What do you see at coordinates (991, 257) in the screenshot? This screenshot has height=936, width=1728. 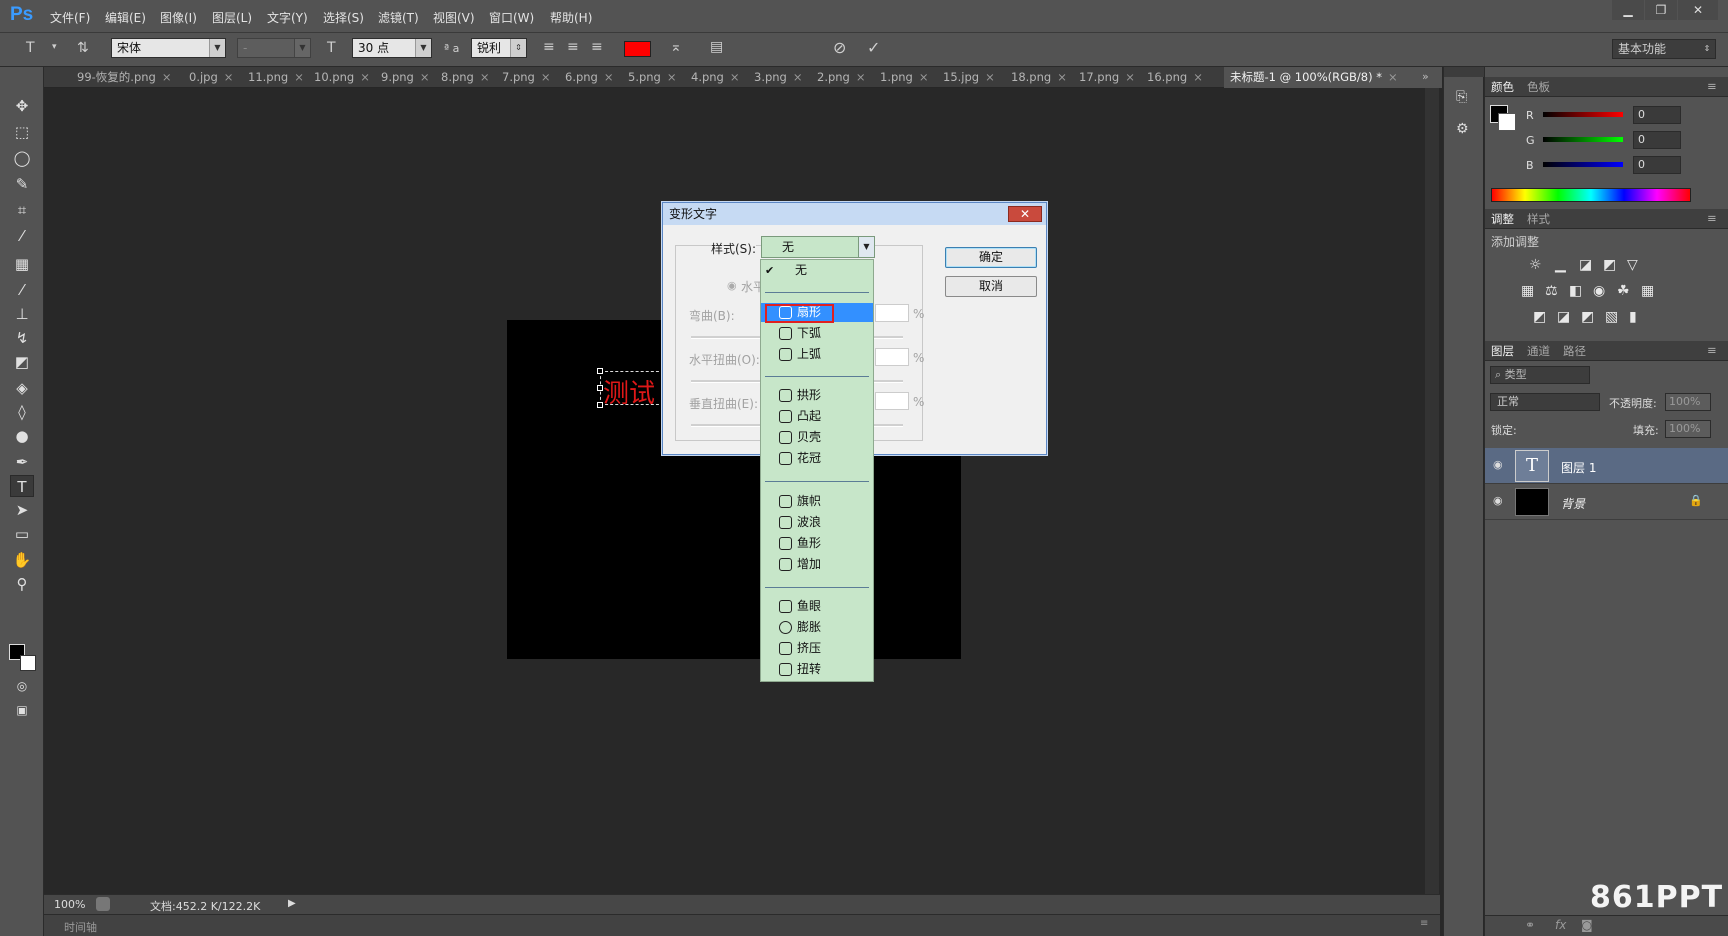 I see `ok-button: 确定` at bounding box center [991, 257].